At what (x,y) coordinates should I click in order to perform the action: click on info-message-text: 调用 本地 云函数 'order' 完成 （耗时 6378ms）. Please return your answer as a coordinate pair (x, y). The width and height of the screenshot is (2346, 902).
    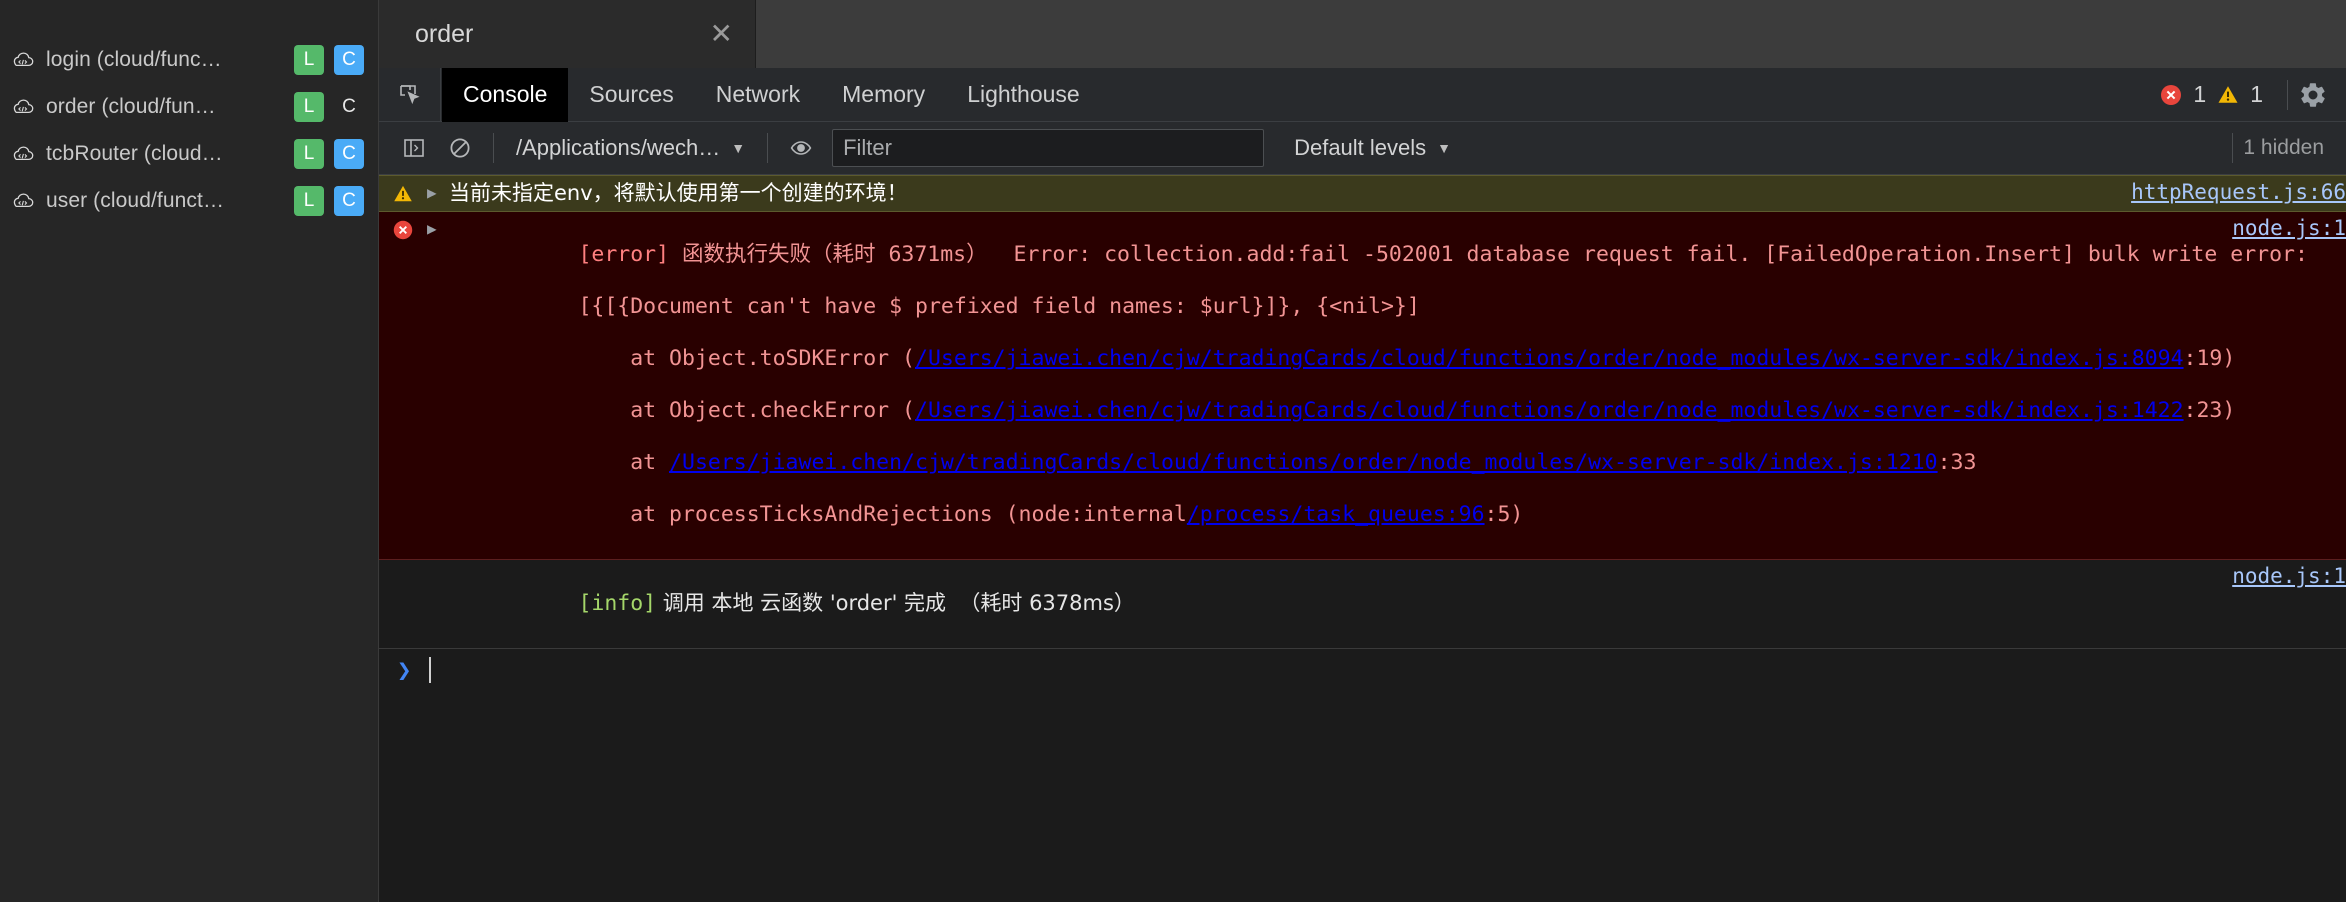
    Looking at the image, I should click on (895, 603).